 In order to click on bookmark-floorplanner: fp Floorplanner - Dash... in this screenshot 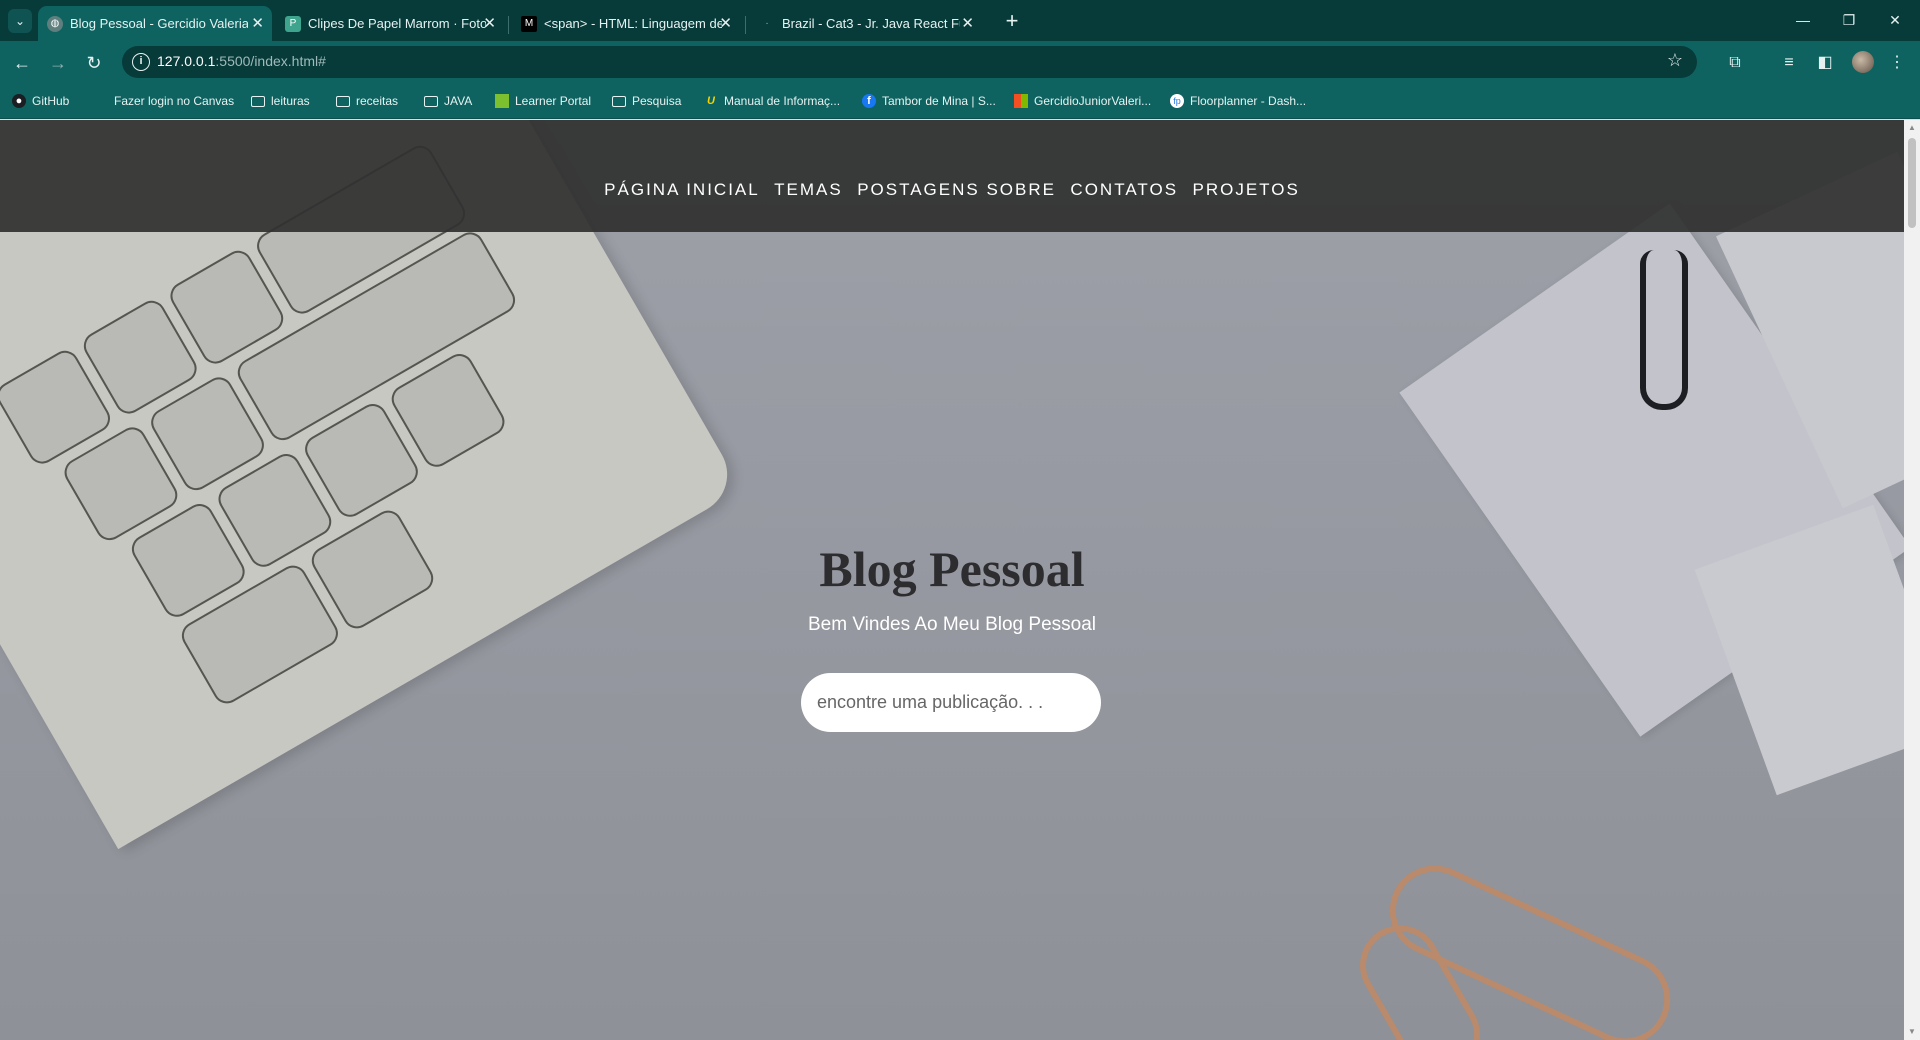, I will do `click(1238, 101)`.